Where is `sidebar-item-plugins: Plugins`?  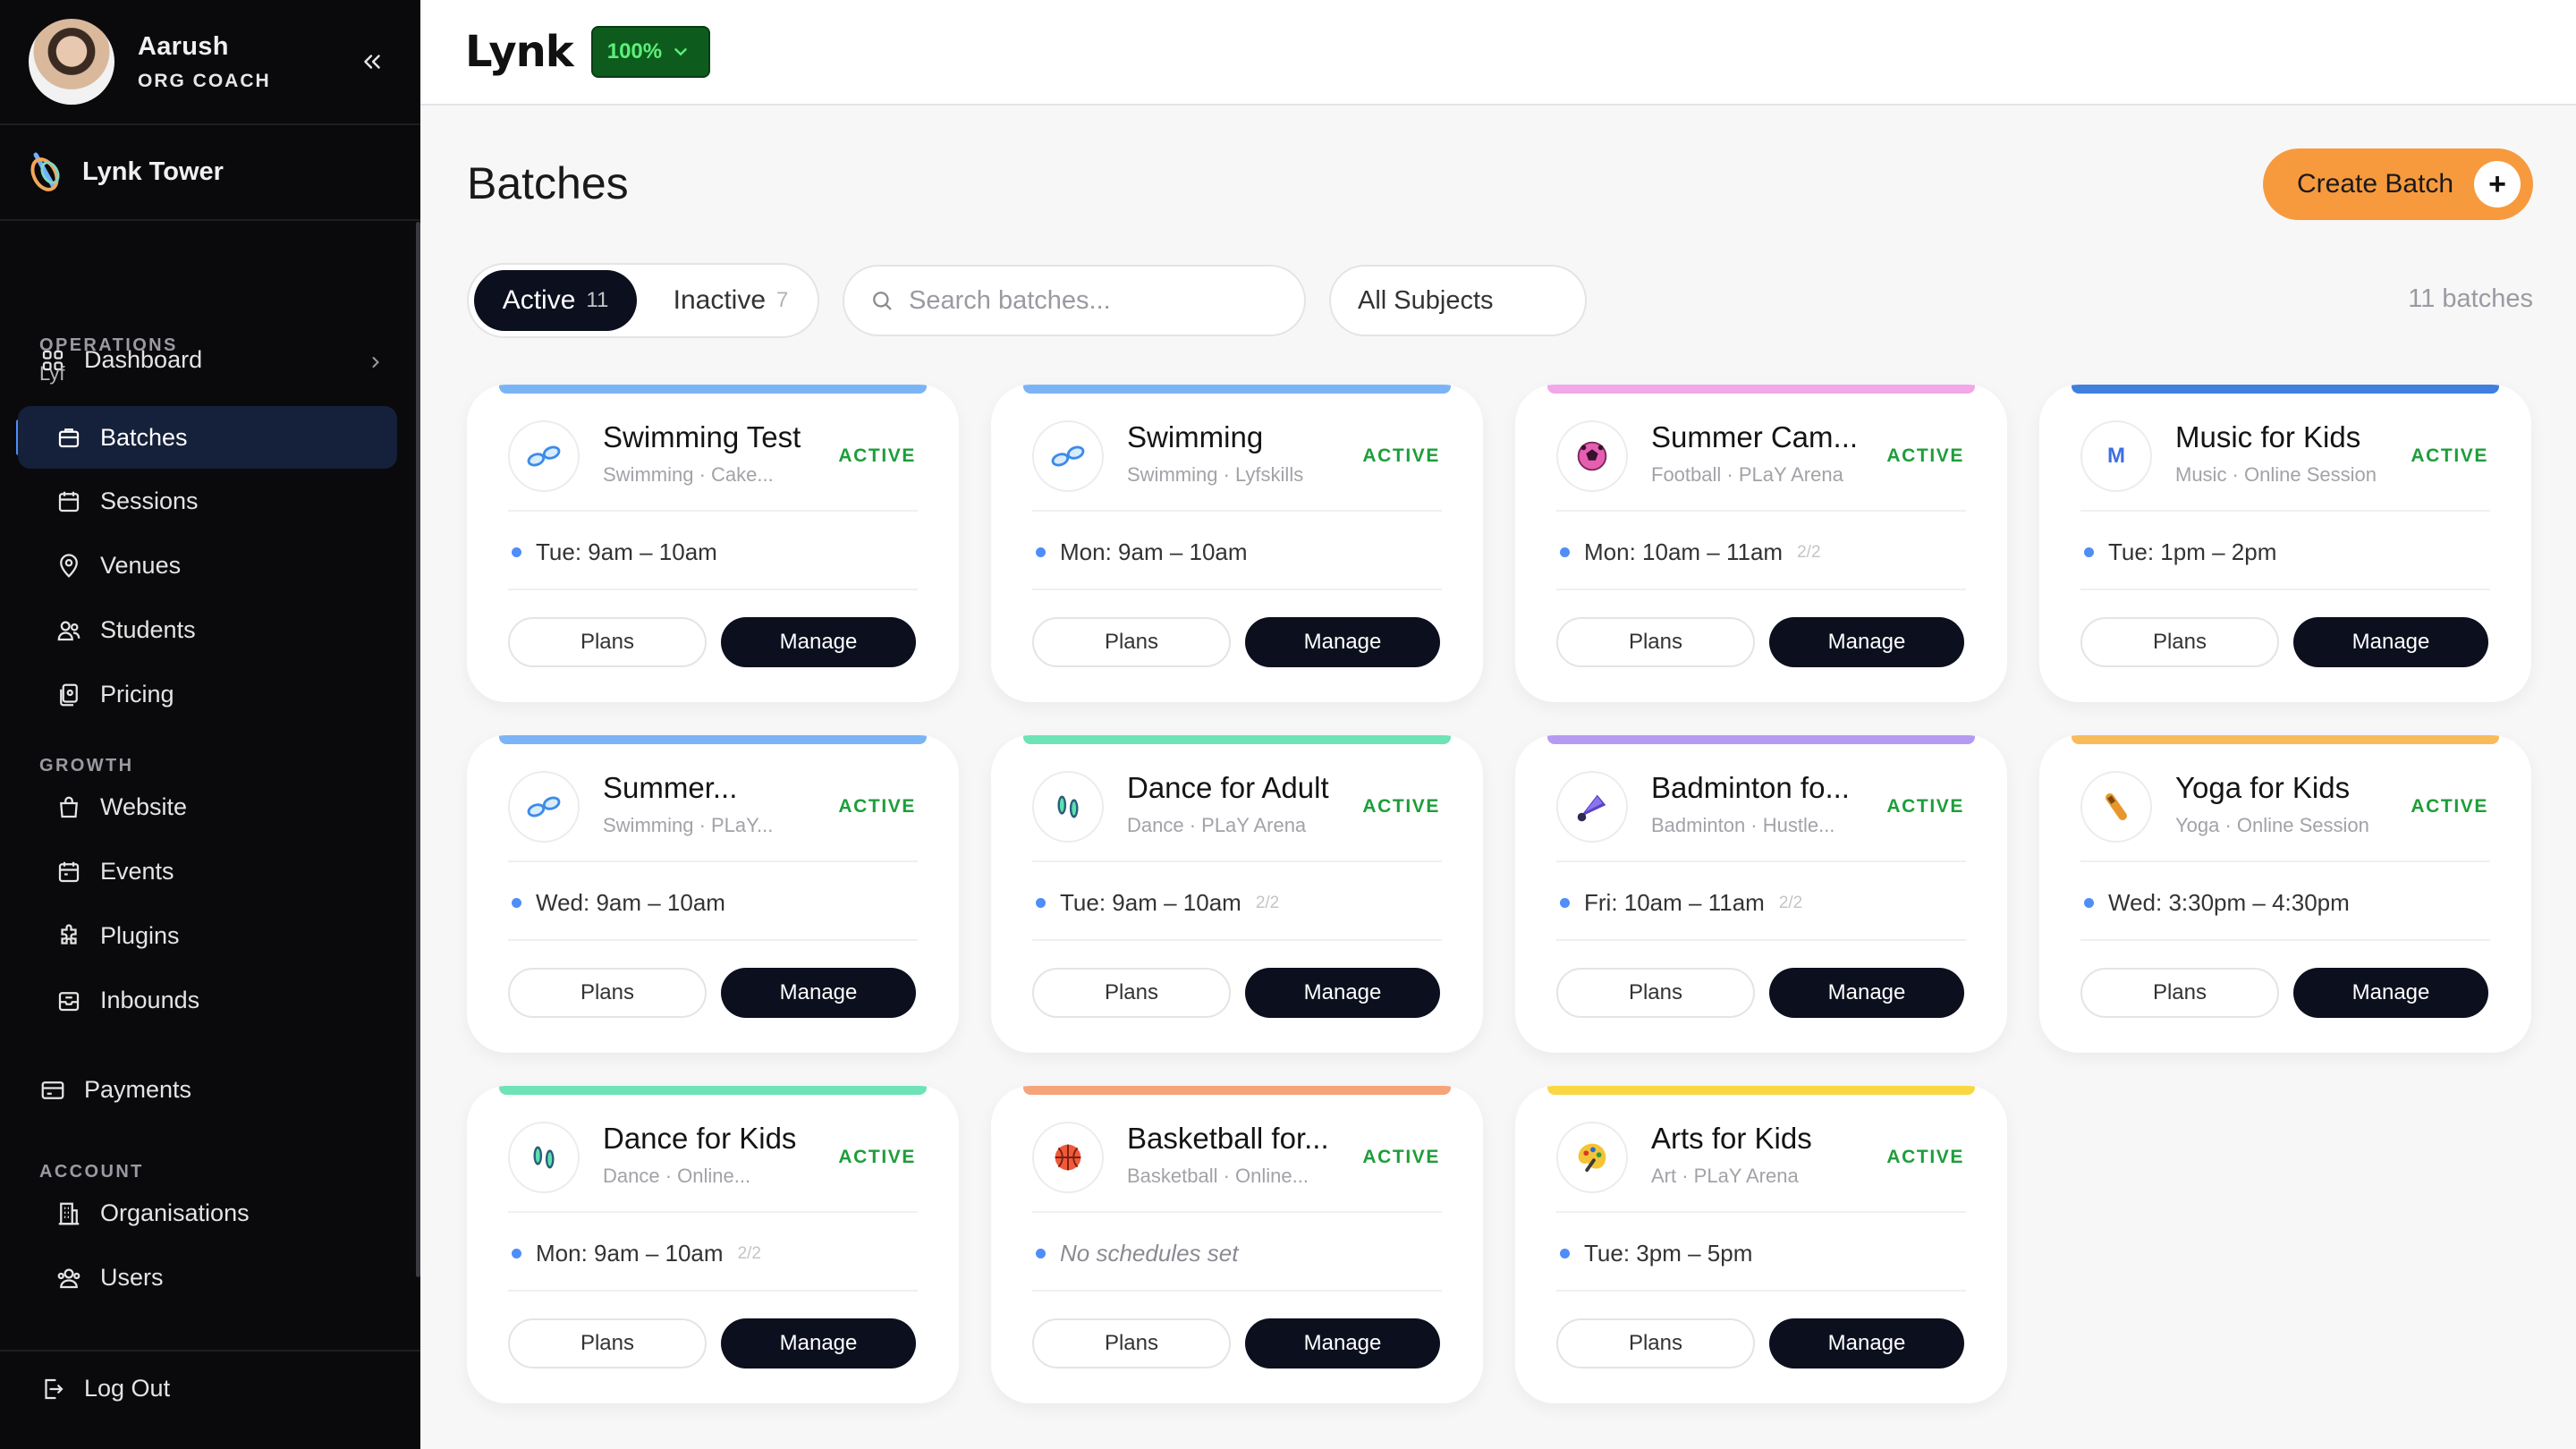 sidebar-item-plugins: Plugins is located at coordinates (117, 936).